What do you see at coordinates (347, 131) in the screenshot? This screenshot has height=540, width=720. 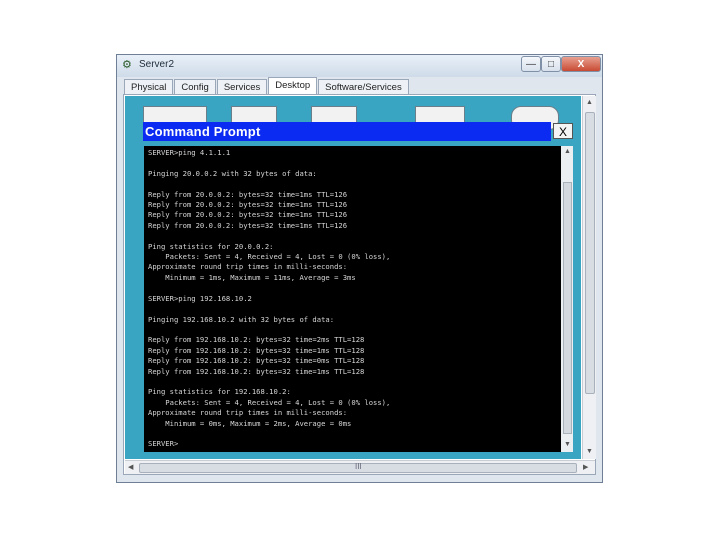 I see `command-prompt-titlebar: Command Prompt` at bounding box center [347, 131].